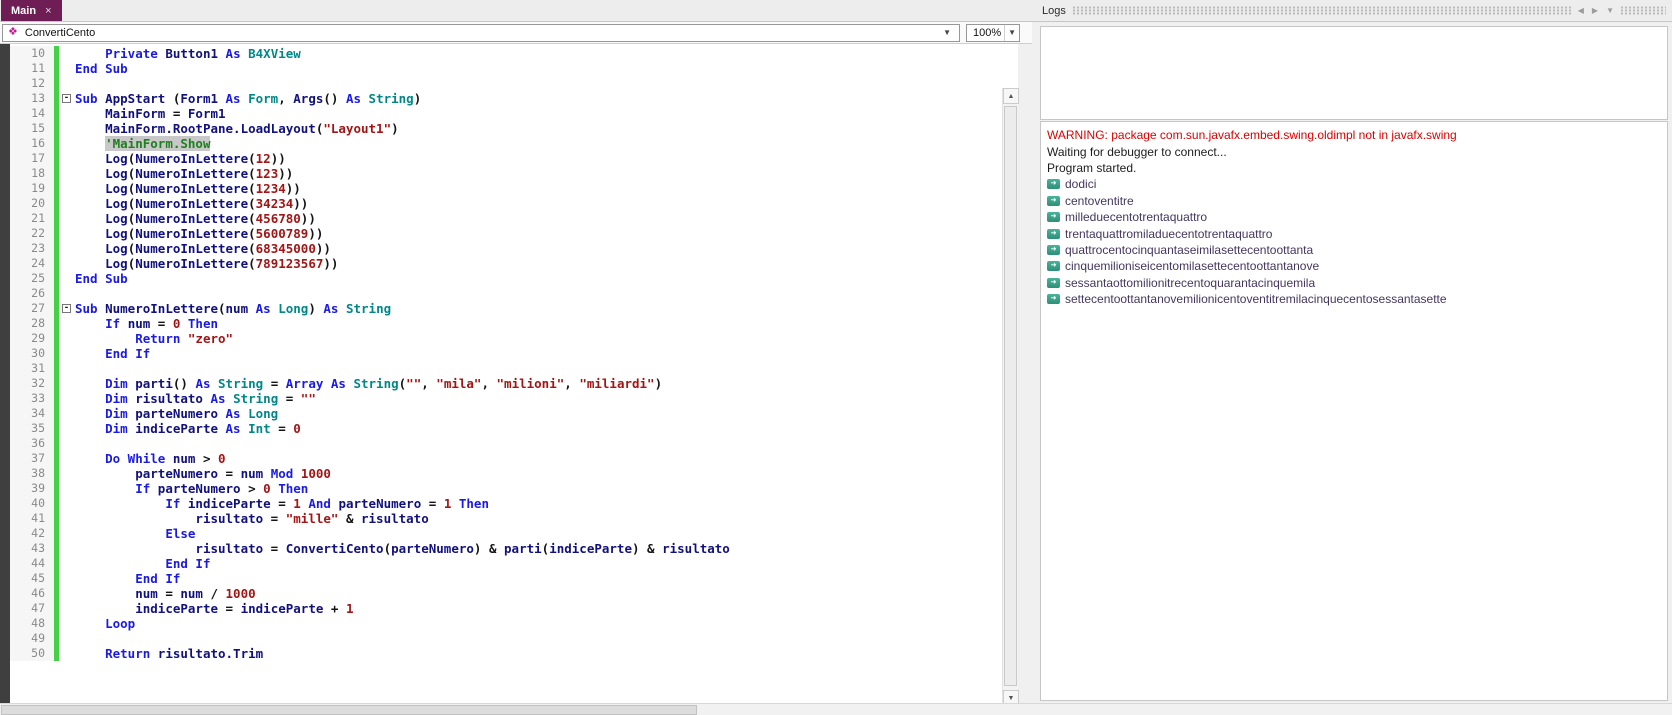 Image resolution: width=1672 pixels, height=715 pixels. I want to click on code-line: 28 If num = 0 Then, so click(506, 323).